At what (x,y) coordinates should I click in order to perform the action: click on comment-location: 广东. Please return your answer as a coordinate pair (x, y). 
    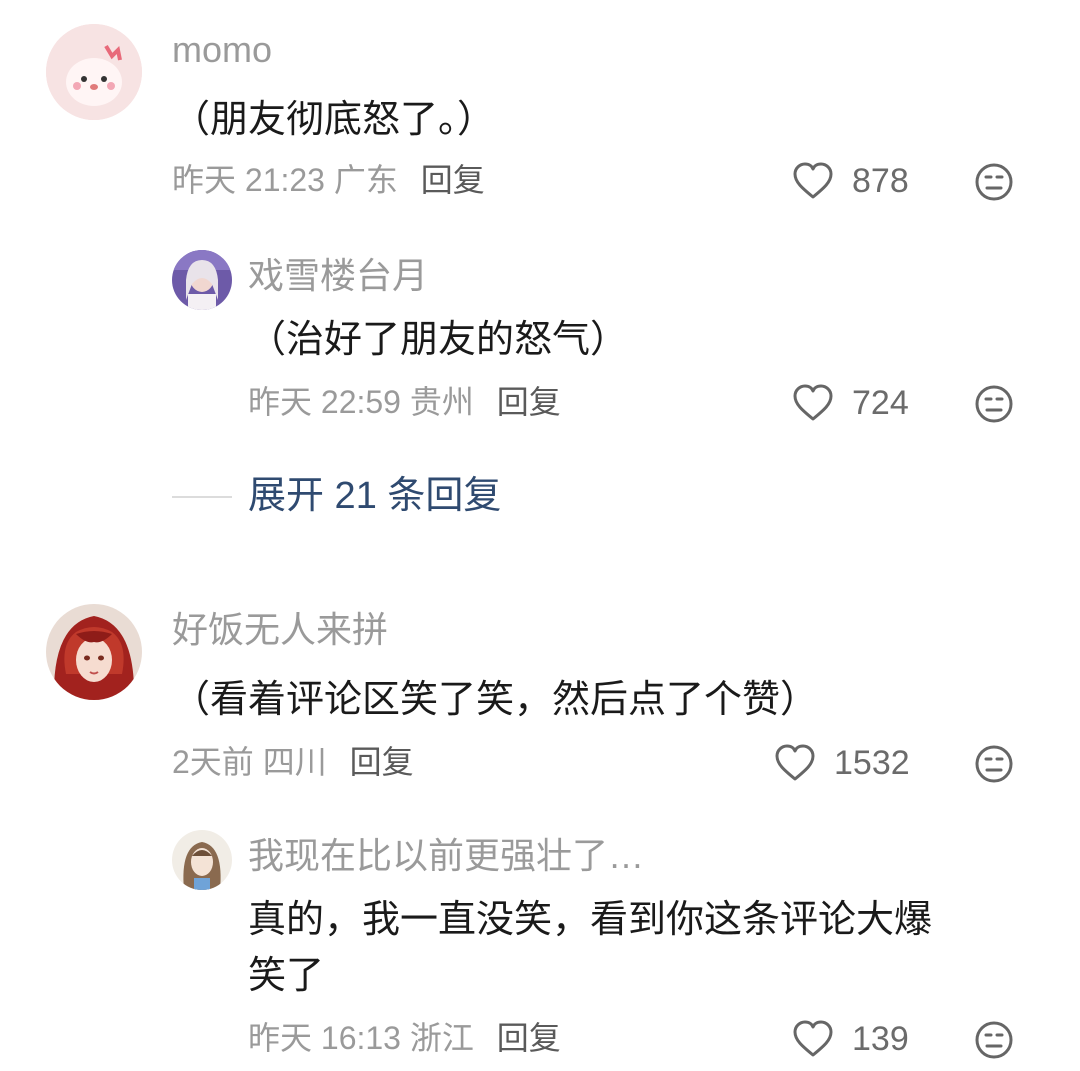
    Looking at the image, I should click on (365, 180).